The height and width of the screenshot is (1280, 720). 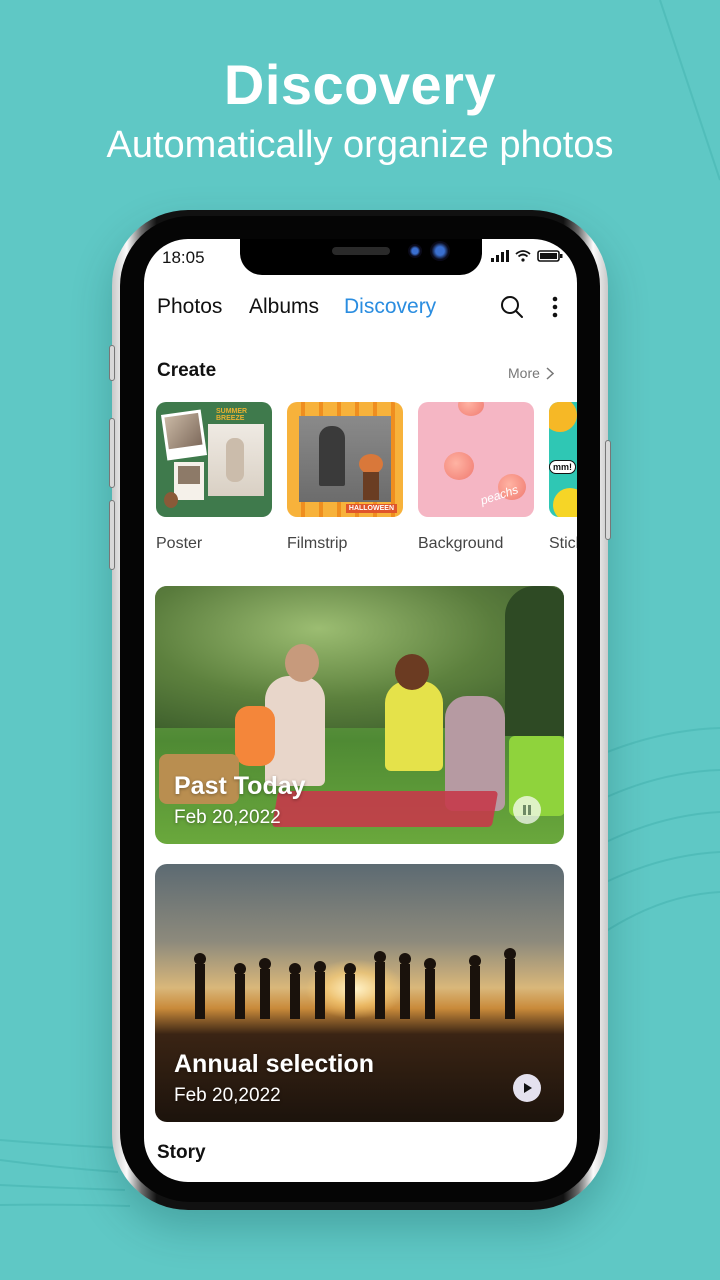 I want to click on phone-power-button, so click(x=608, y=490).